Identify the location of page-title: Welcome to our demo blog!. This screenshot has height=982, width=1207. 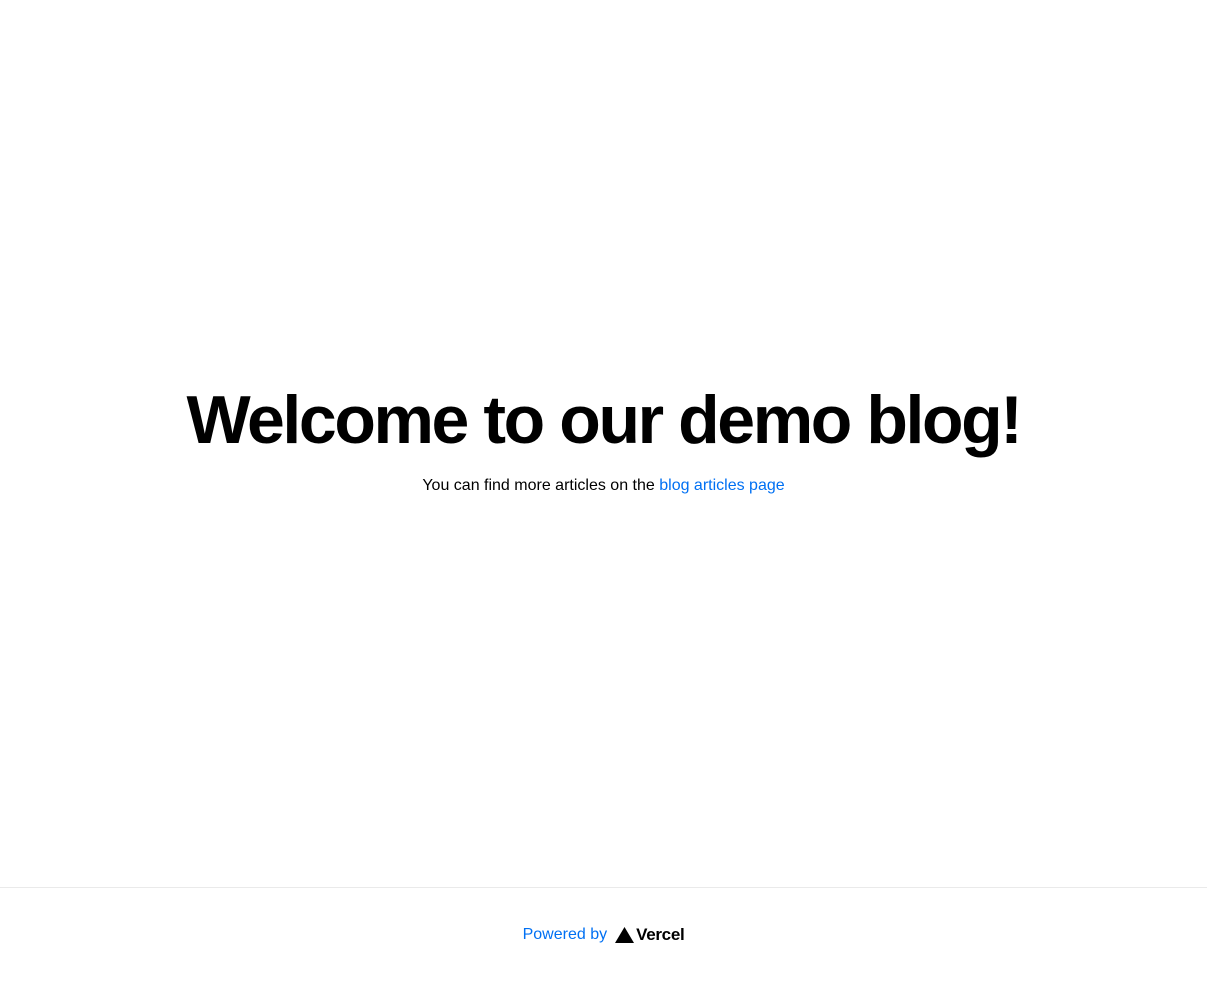
(604, 420).